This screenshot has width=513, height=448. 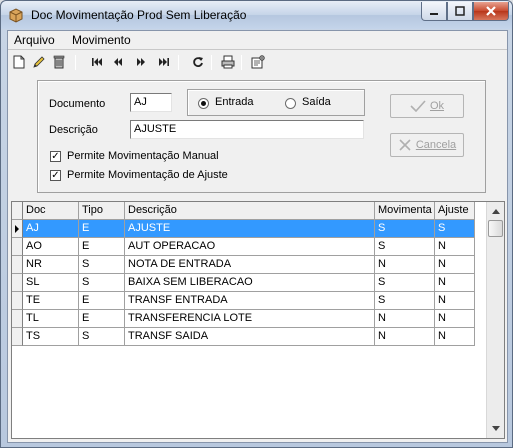 I want to click on cell-descricao: BAIXA SEM LIBERACAO, so click(x=250, y=283).